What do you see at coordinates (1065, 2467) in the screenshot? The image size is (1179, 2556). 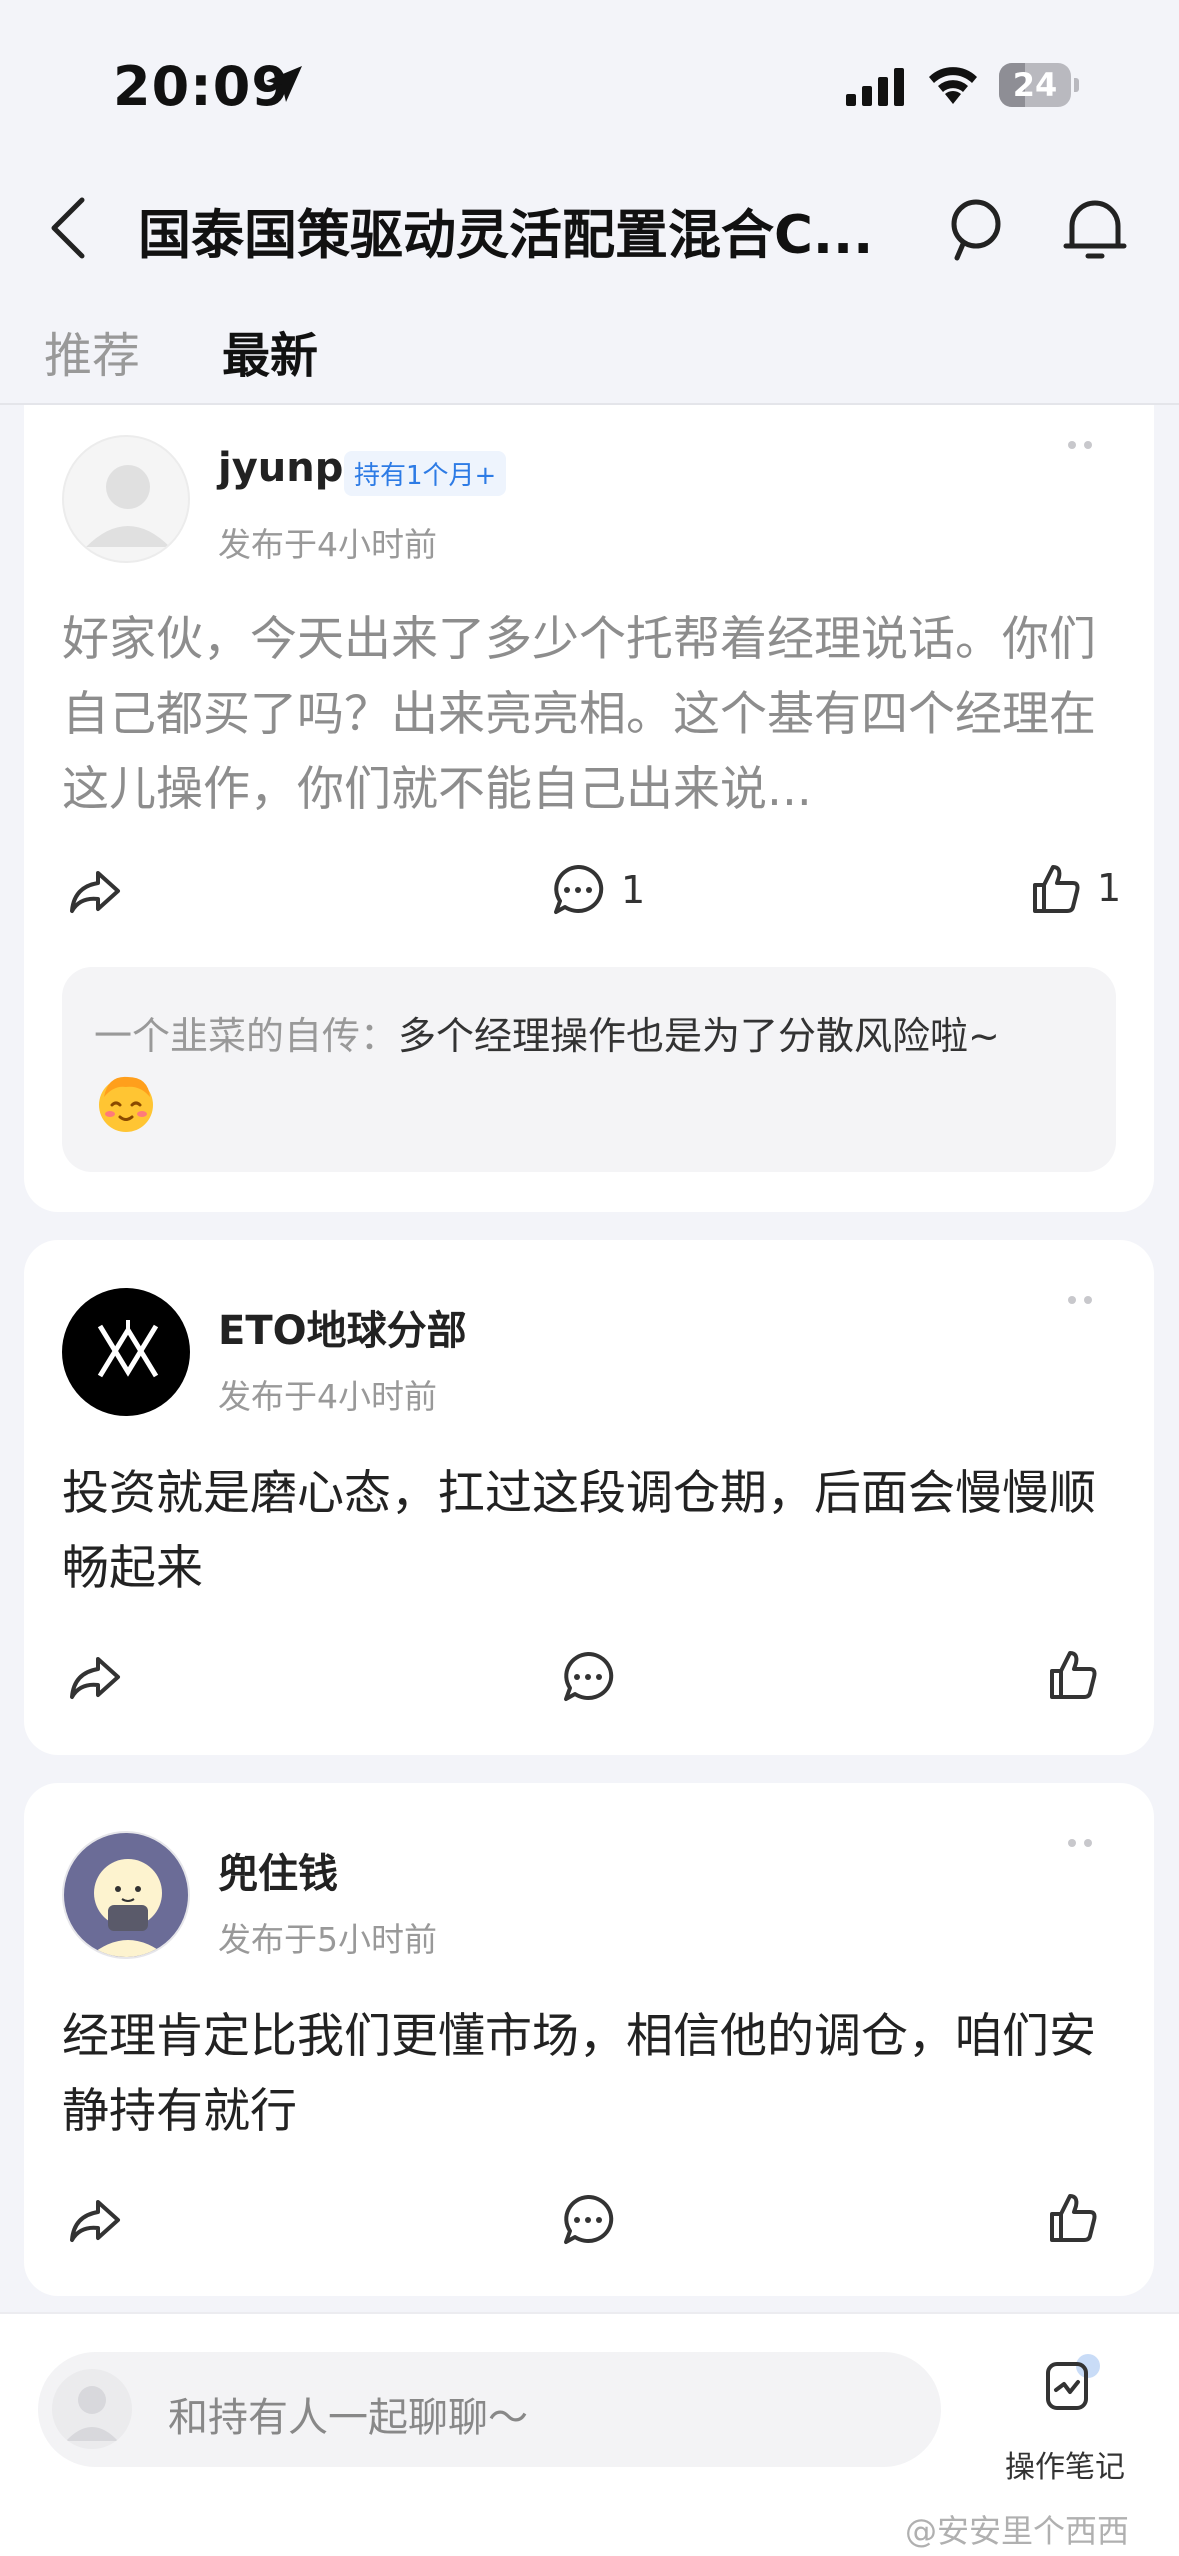 I see `notes-label: 操作笔记` at bounding box center [1065, 2467].